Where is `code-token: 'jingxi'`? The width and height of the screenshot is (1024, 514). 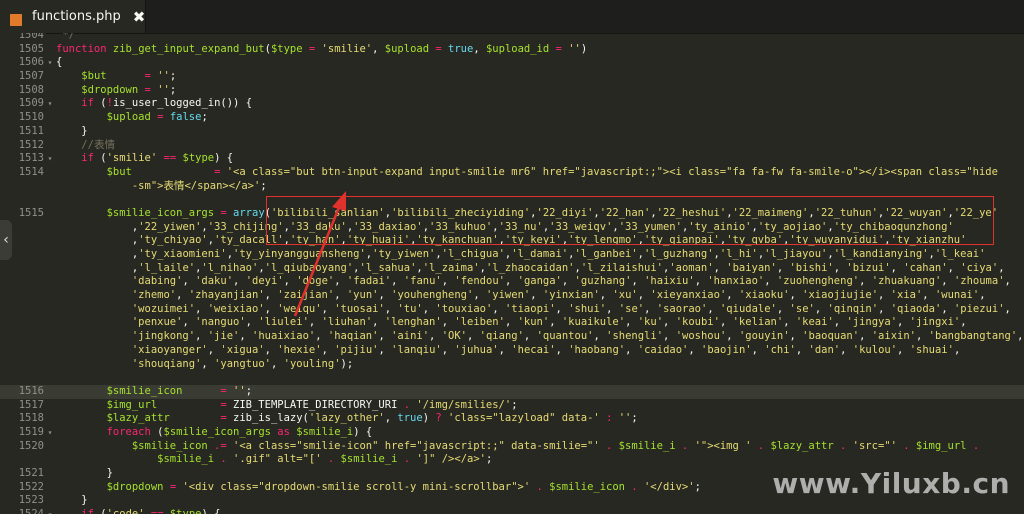 code-token: 'jingxi' is located at coordinates (935, 322).